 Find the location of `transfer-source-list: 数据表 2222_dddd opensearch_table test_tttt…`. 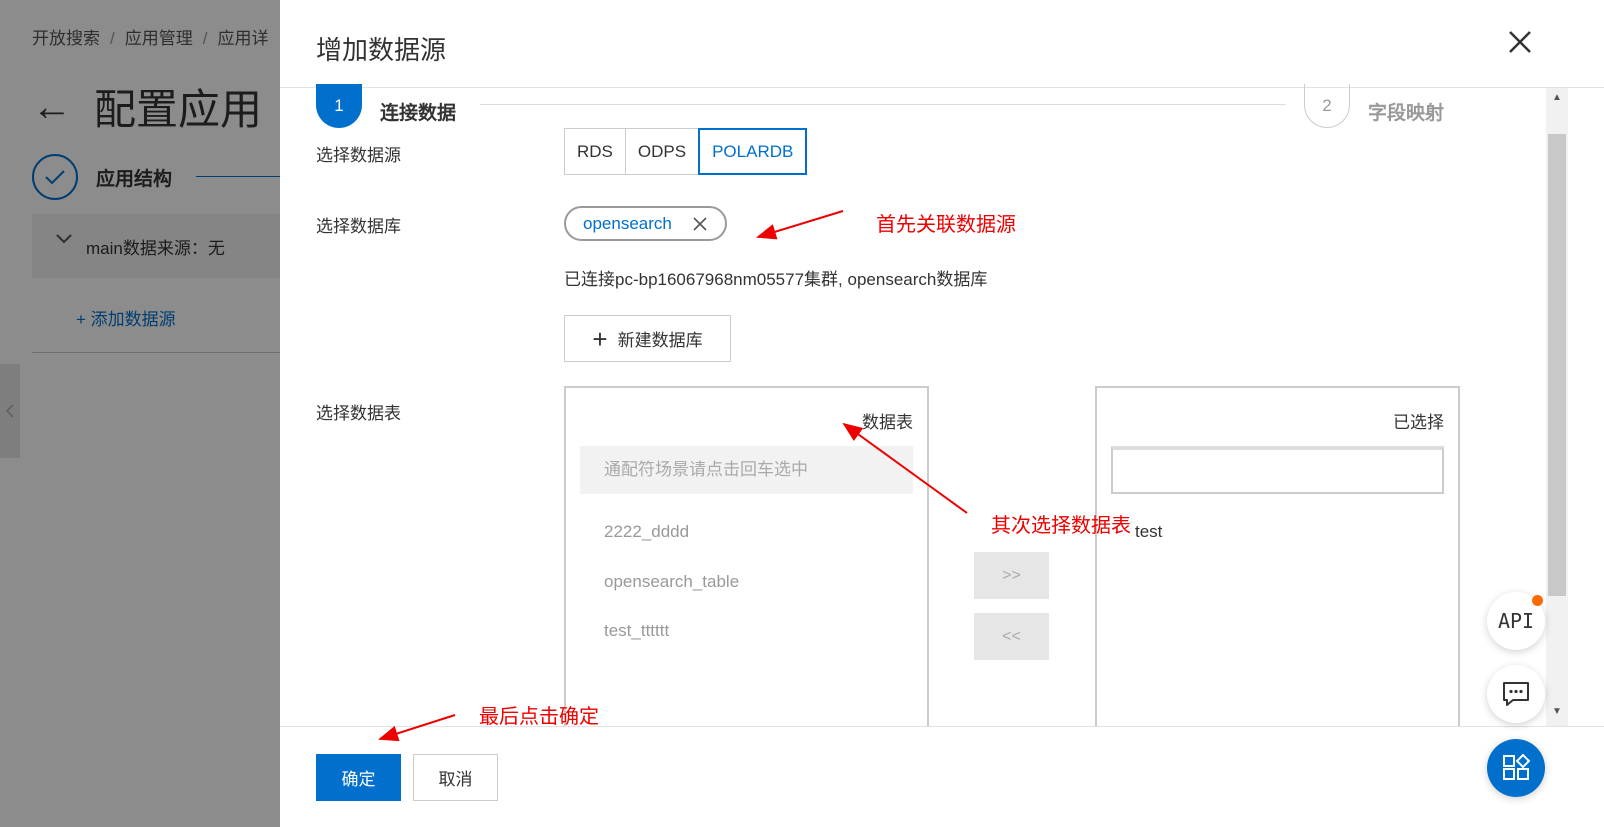

transfer-source-list: 数据表 2222_dddd opensearch_table test_tttt… is located at coordinates (746, 566).